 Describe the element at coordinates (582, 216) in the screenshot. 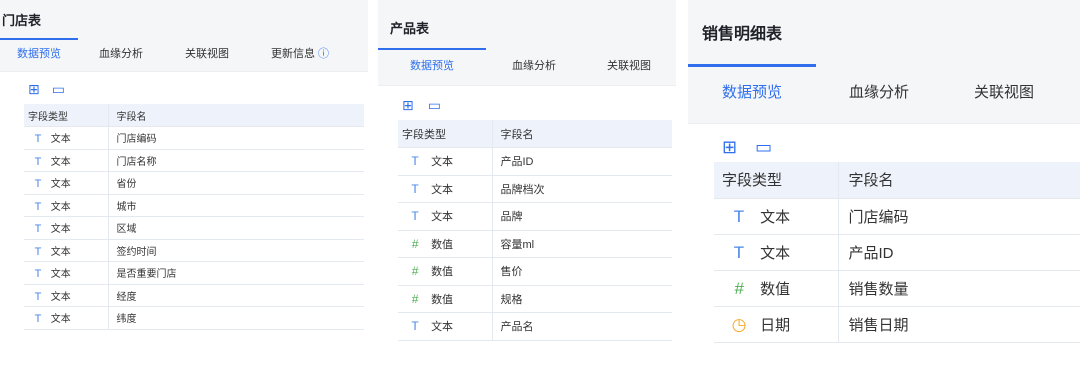

I see `field-name-cell: 品牌` at that location.